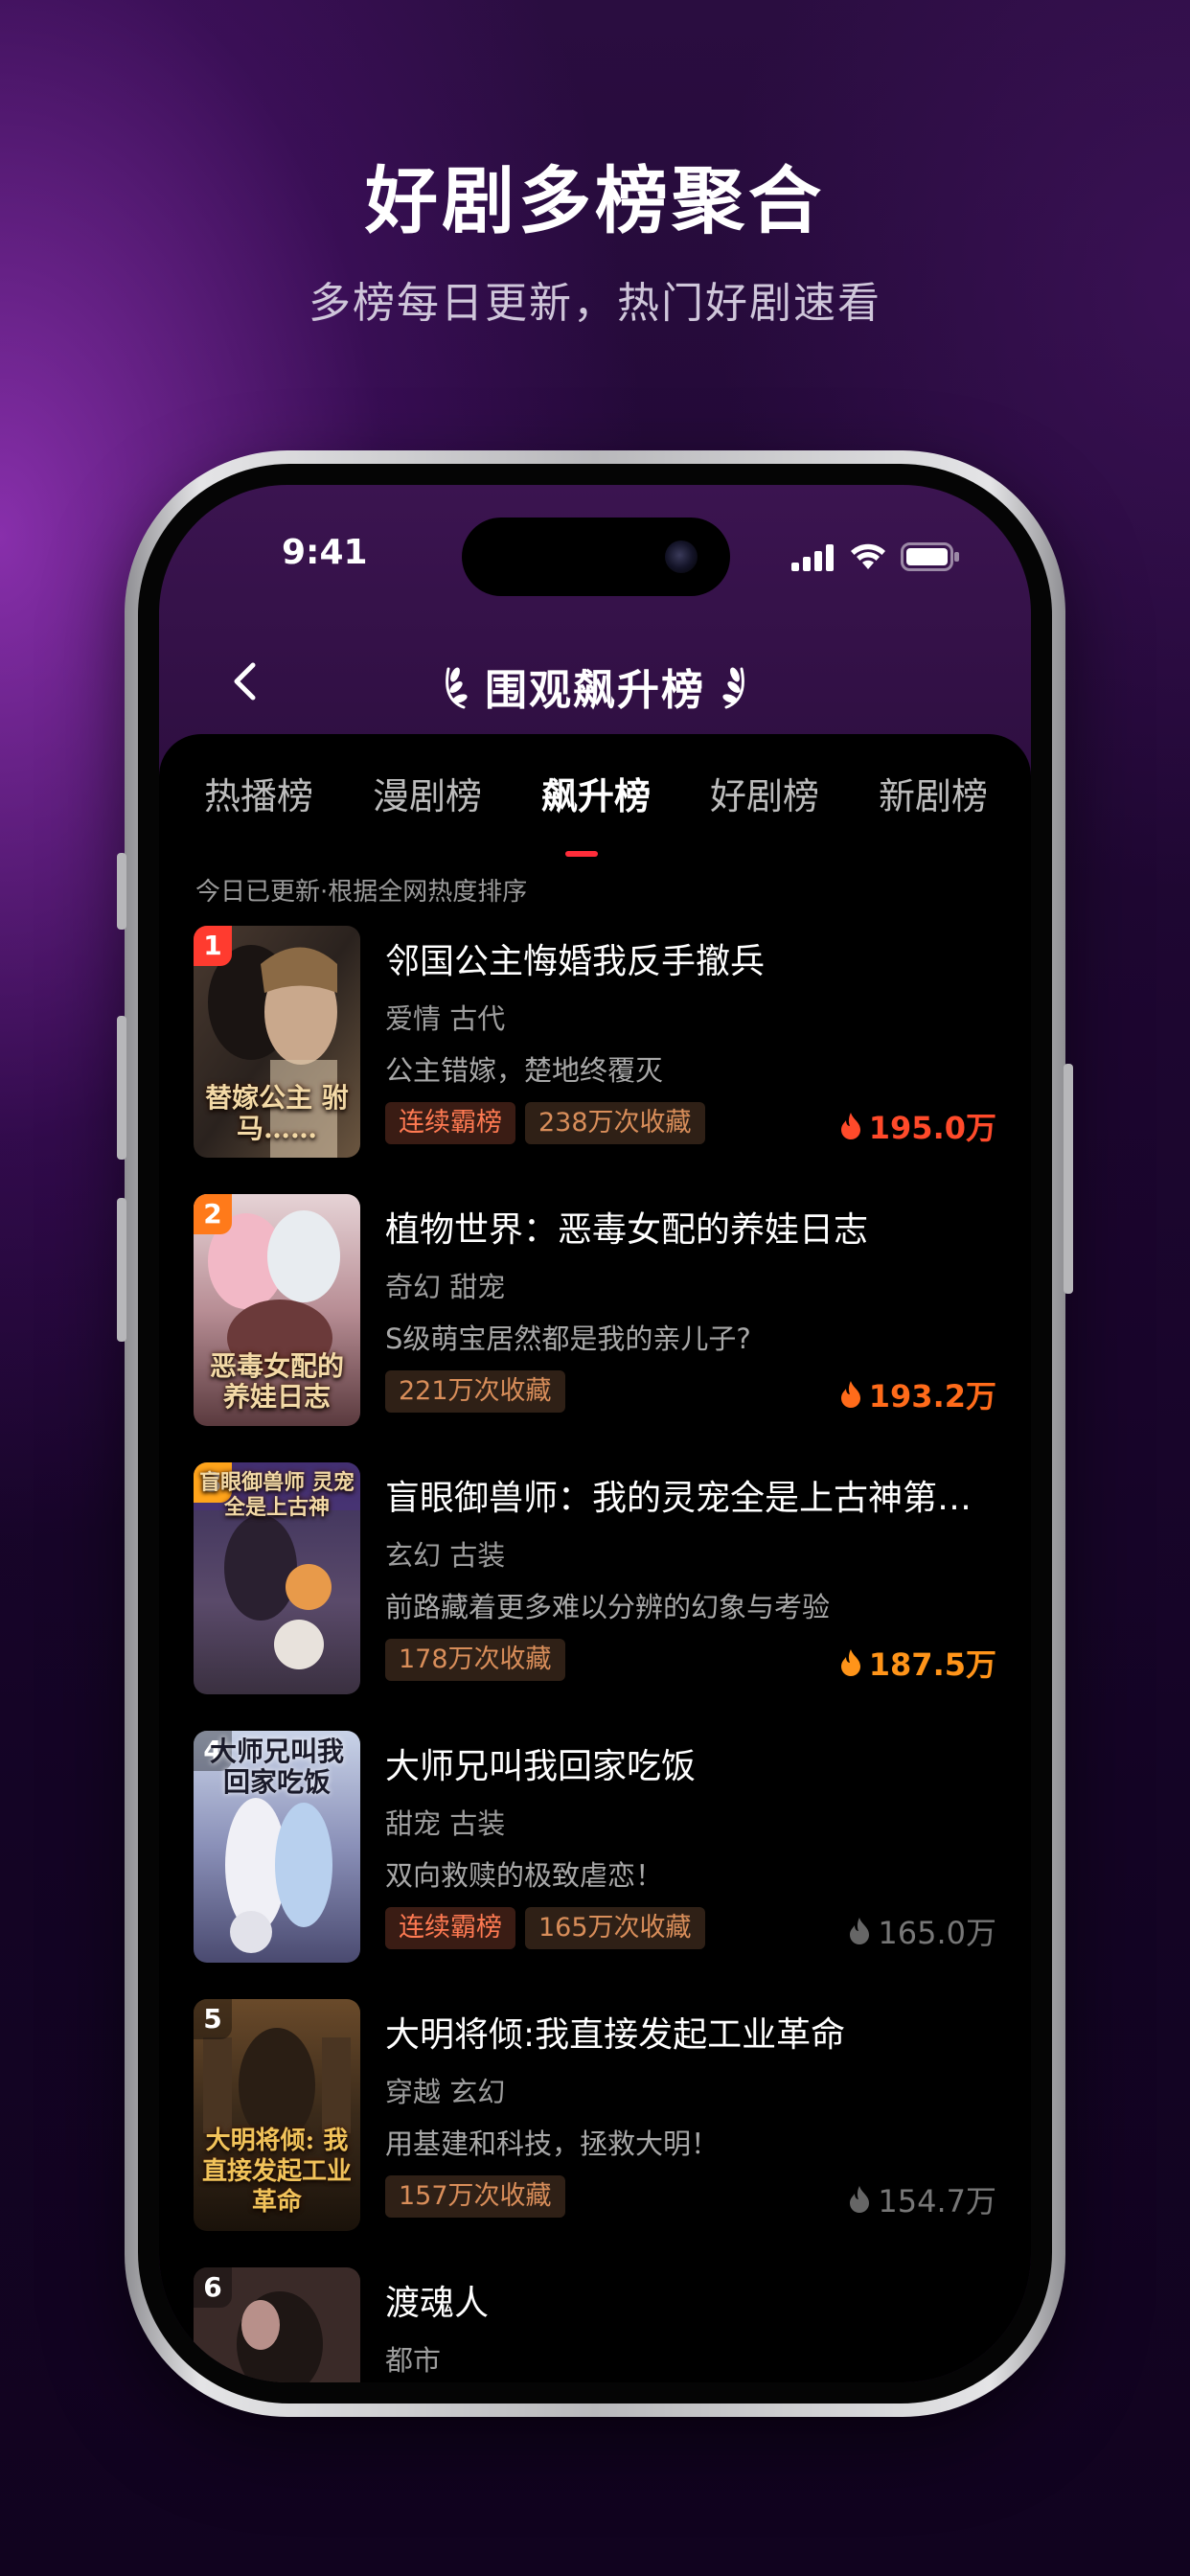 This screenshot has height=2576, width=1190. I want to click on favorites-tag: 221万次收藏, so click(475, 1391).